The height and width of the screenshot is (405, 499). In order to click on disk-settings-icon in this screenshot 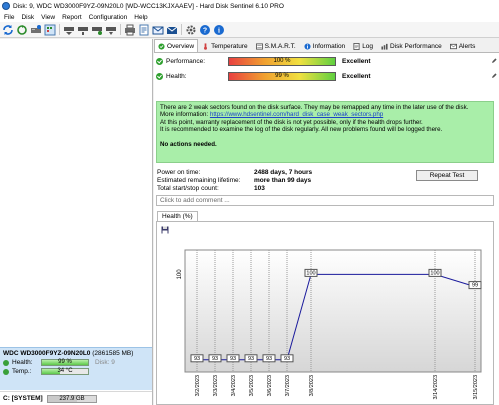, I will do `click(111, 30)`.